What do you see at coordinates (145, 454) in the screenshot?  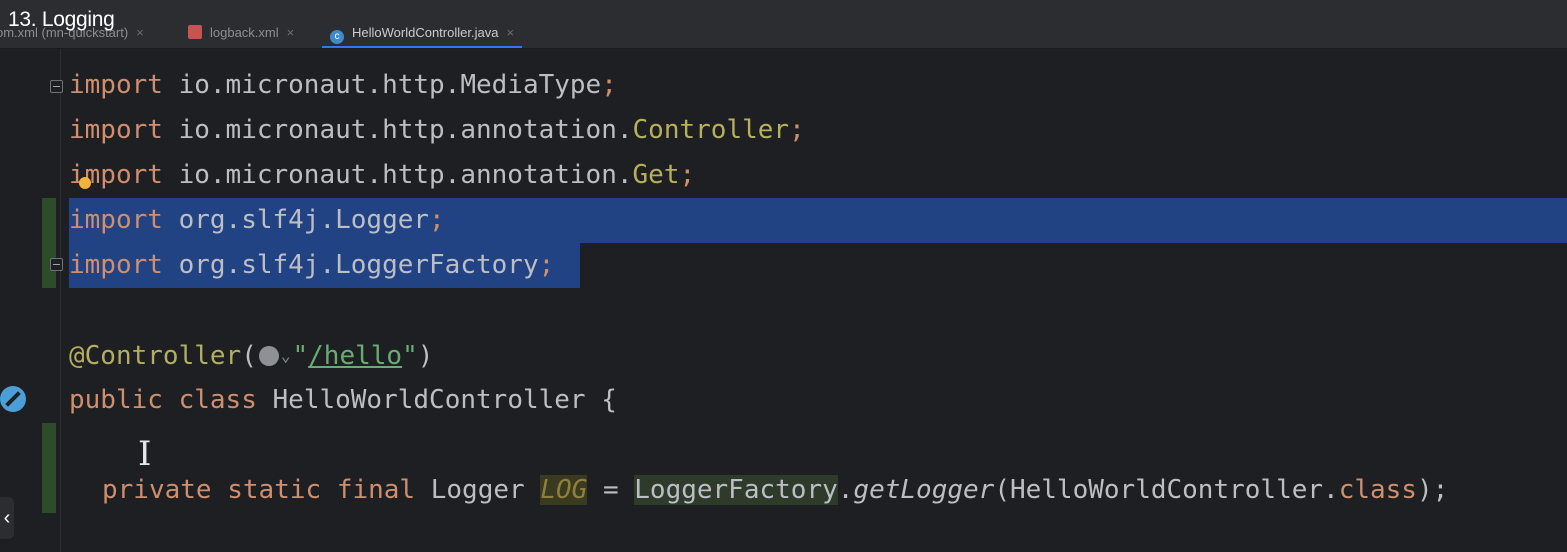 I see `text-cursor-icon: I` at bounding box center [145, 454].